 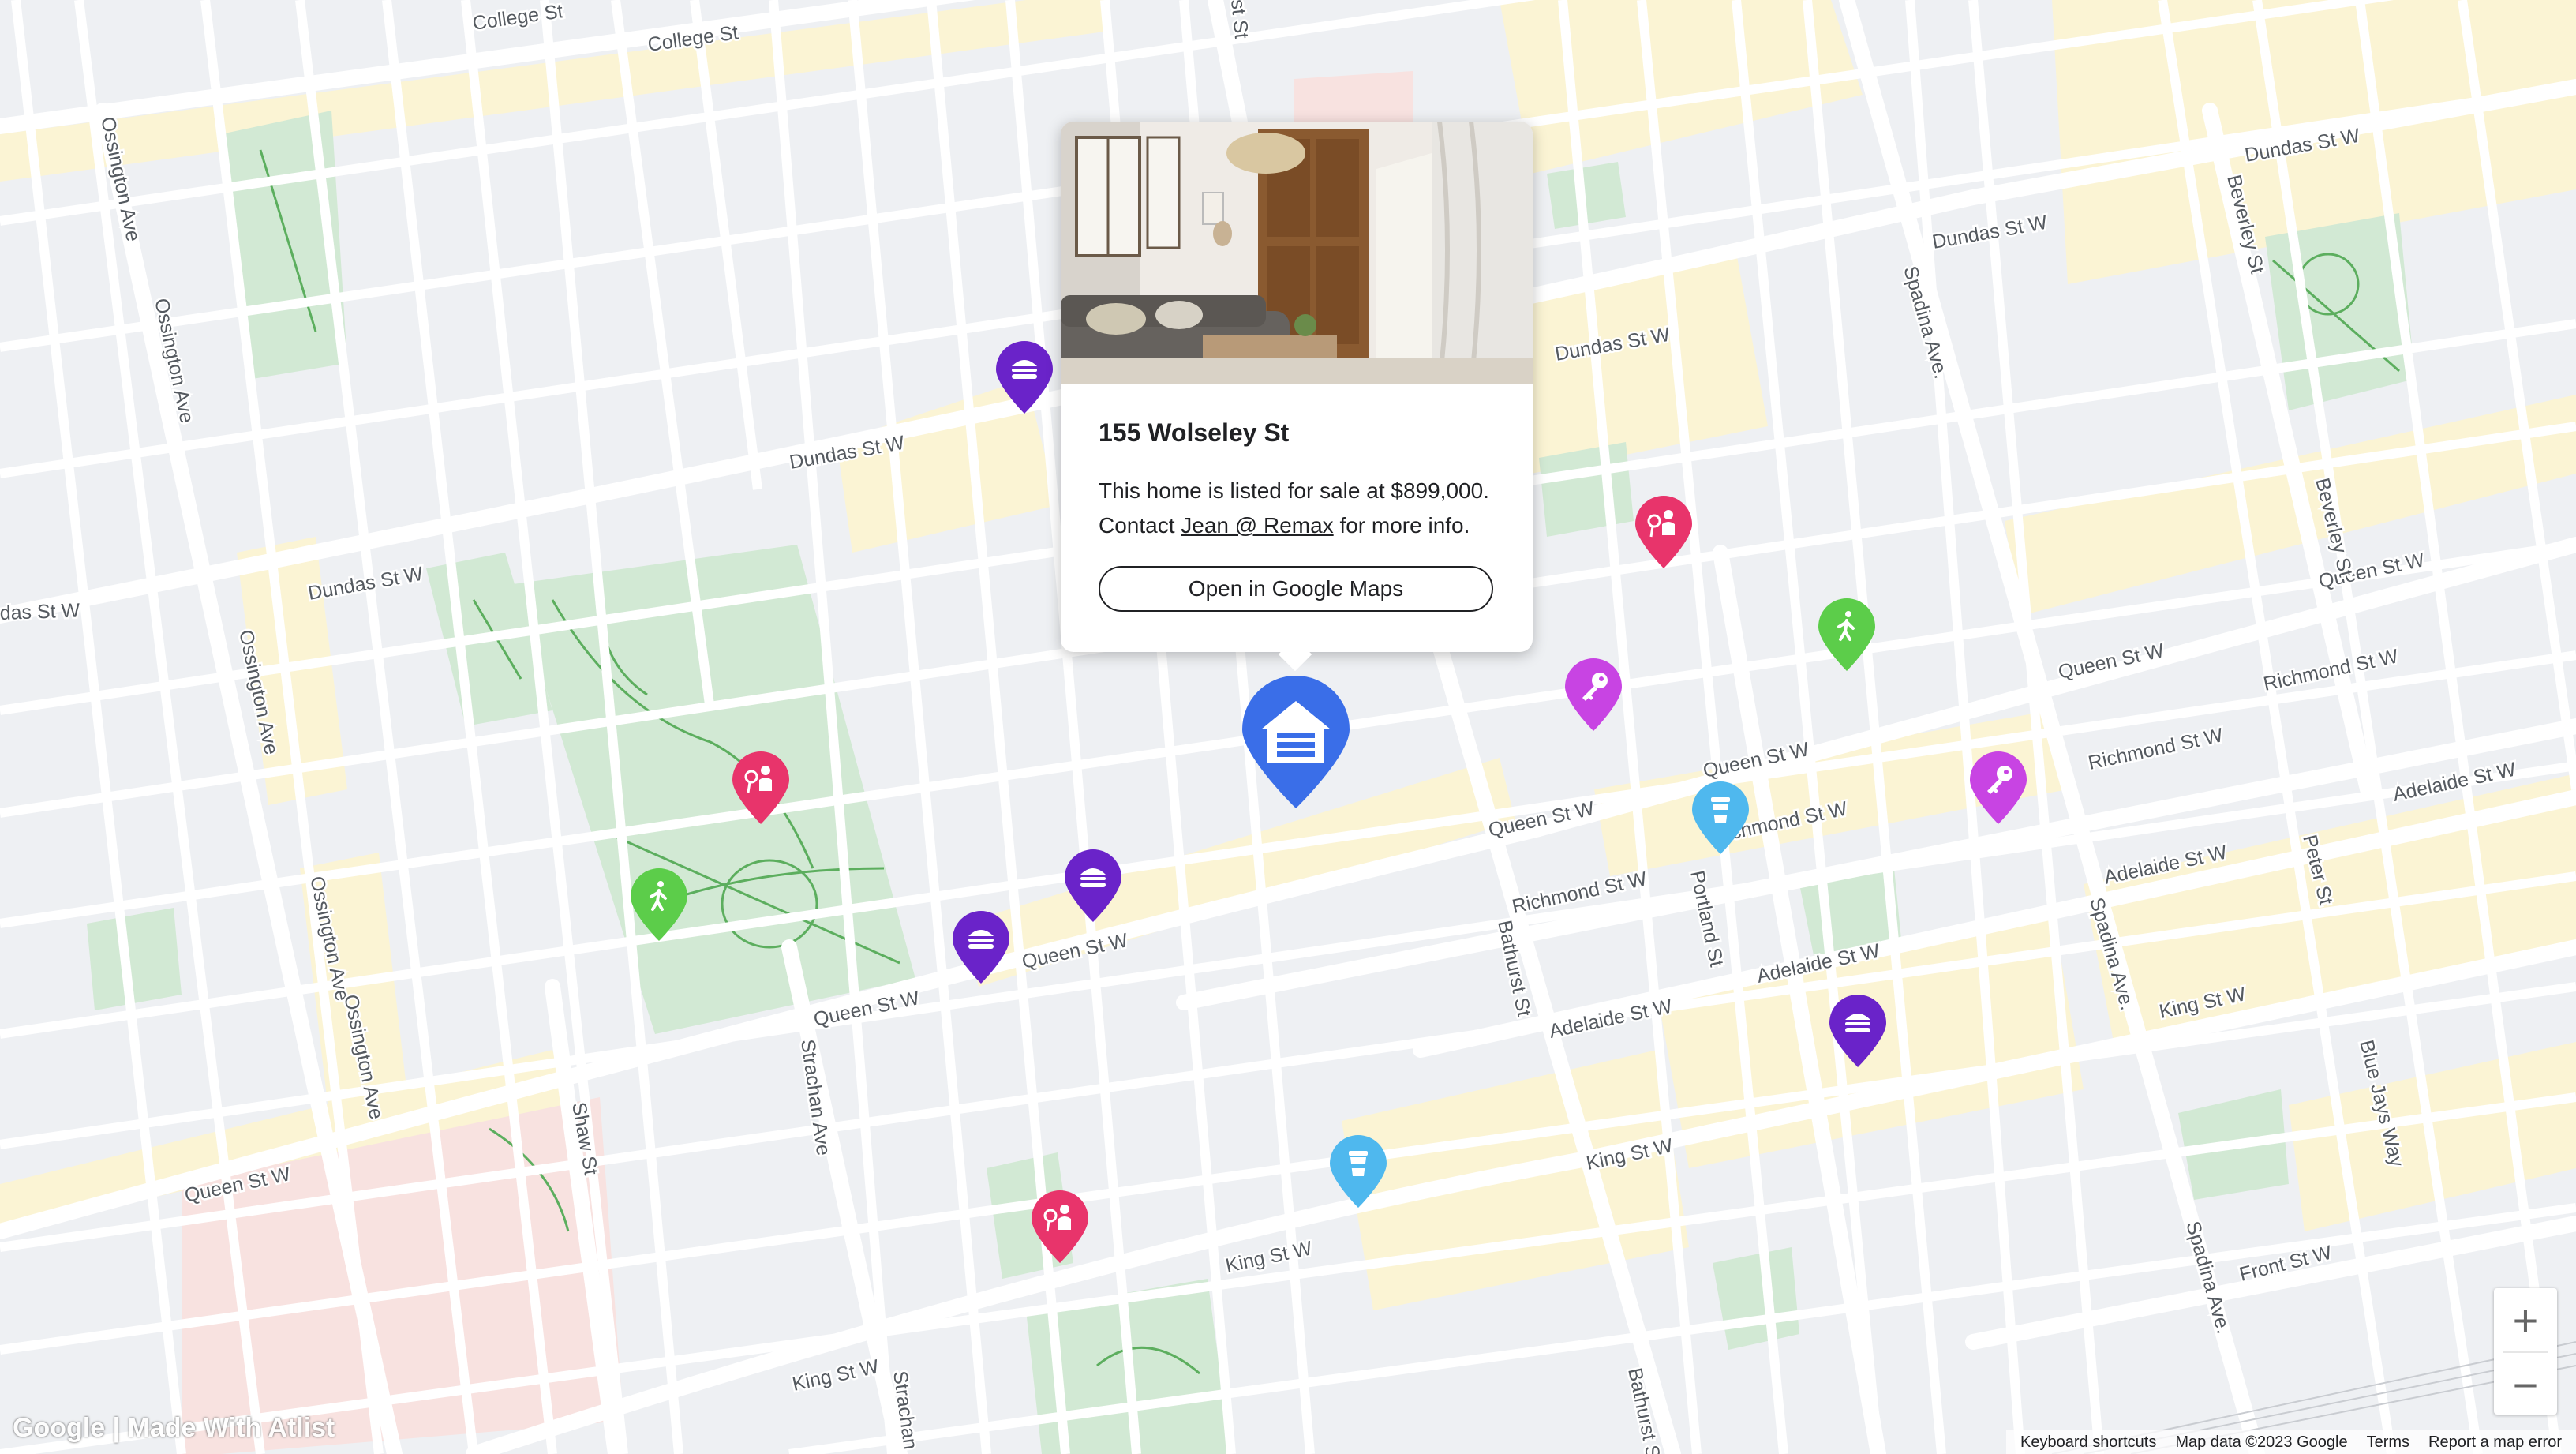 What do you see at coordinates (1297, 253) in the screenshot?
I see `listing-photo` at bounding box center [1297, 253].